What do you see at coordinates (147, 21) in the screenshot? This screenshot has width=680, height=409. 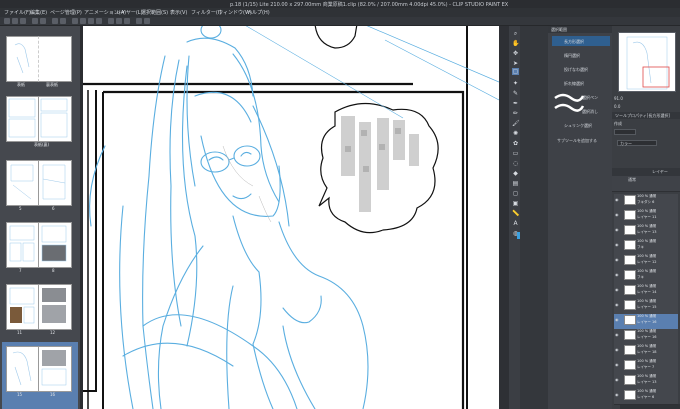 I see `zoom-out-icon` at bounding box center [147, 21].